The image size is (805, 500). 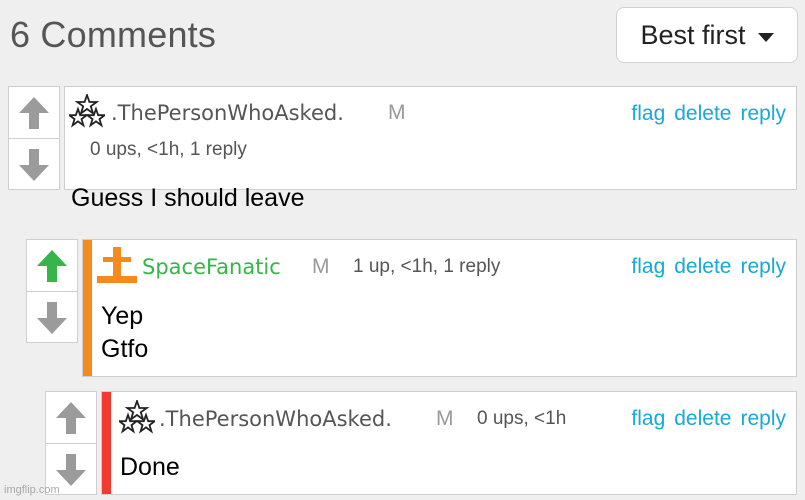 What do you see at coordinates (693, 34) in the screenshot?
I see `sort-dropdown-label: Best first` at bounding box center [693, 34].